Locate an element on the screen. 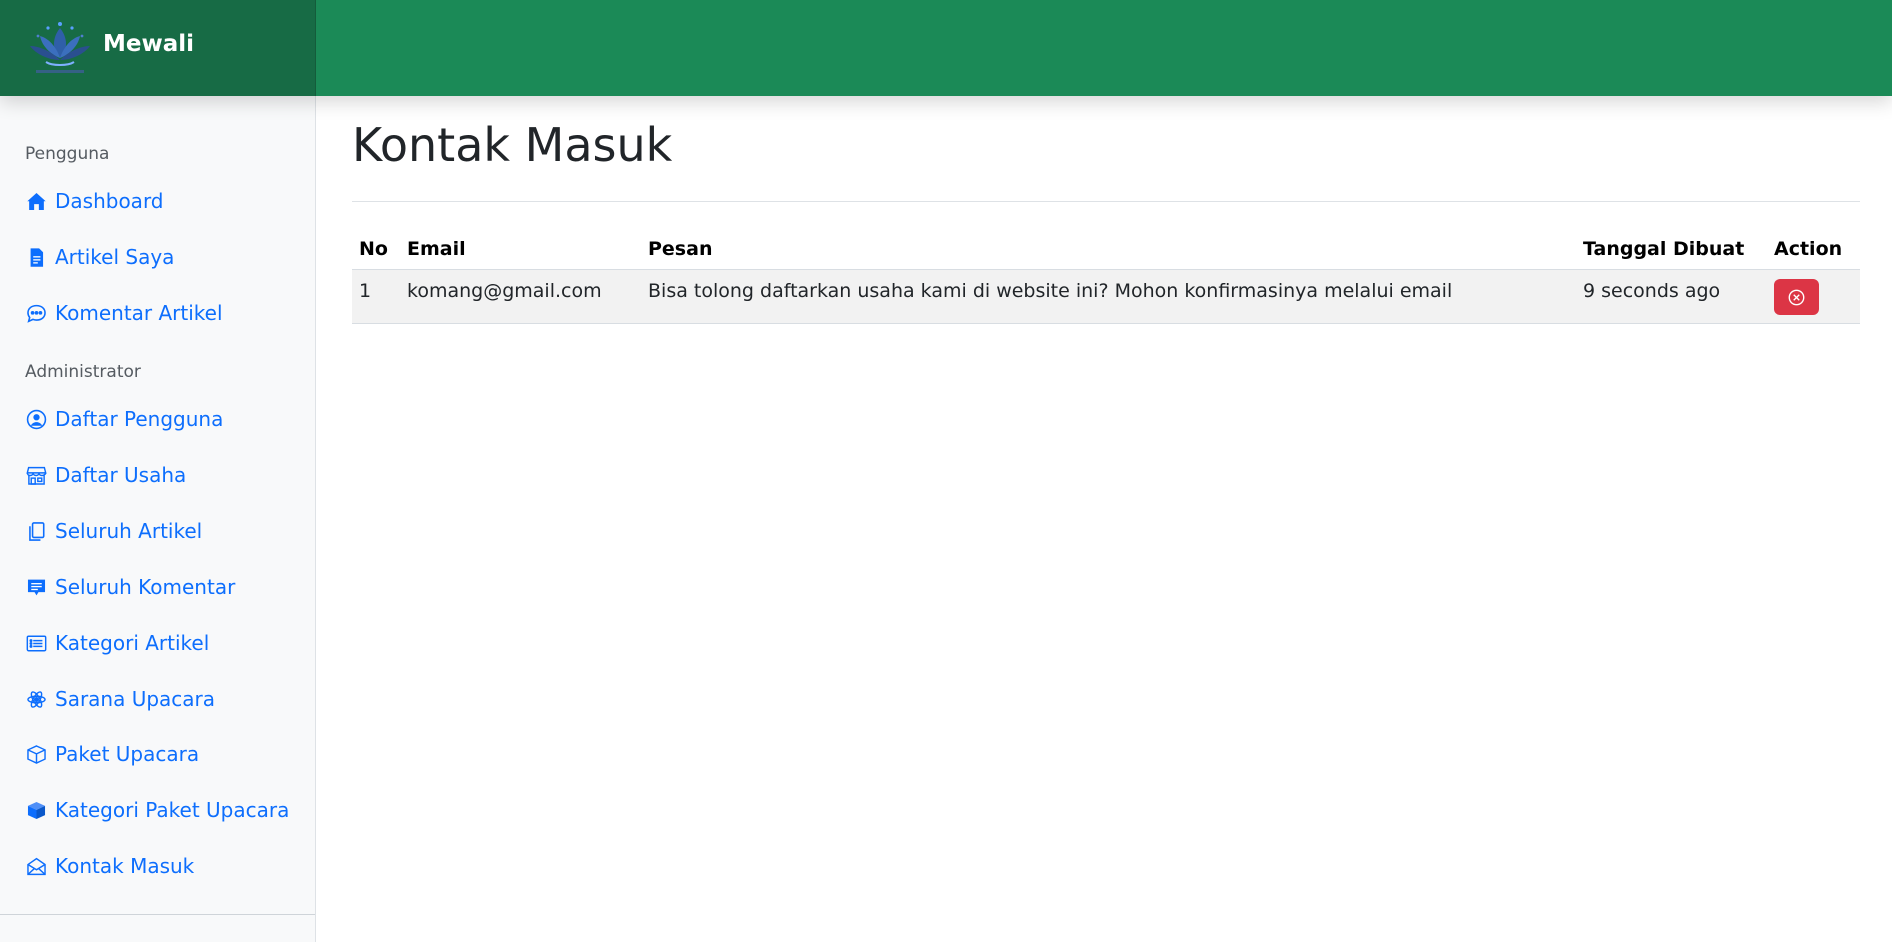 This screenshot has height=942, width=1892. sidebar-item-komentar-artikel: Komentar Artikel is located at coordinates (124, 313).